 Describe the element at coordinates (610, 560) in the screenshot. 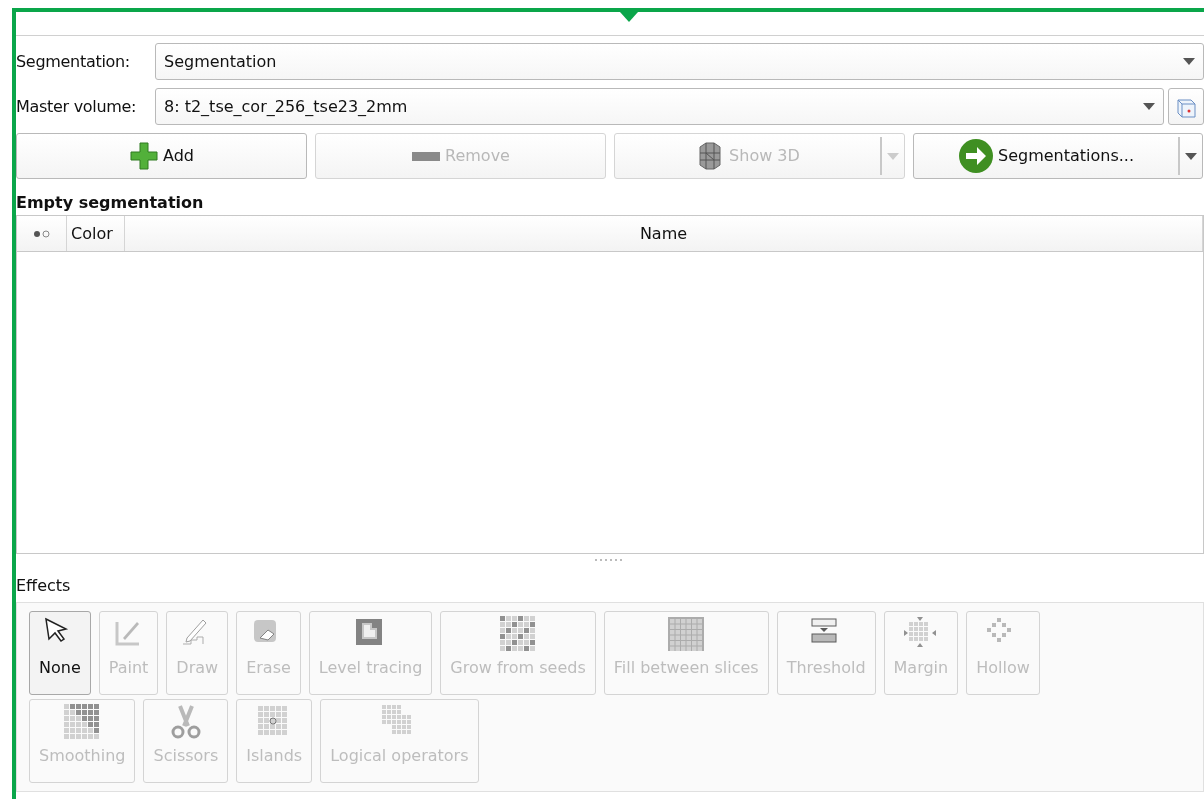

I see `splitter-handle-icon` at that location.